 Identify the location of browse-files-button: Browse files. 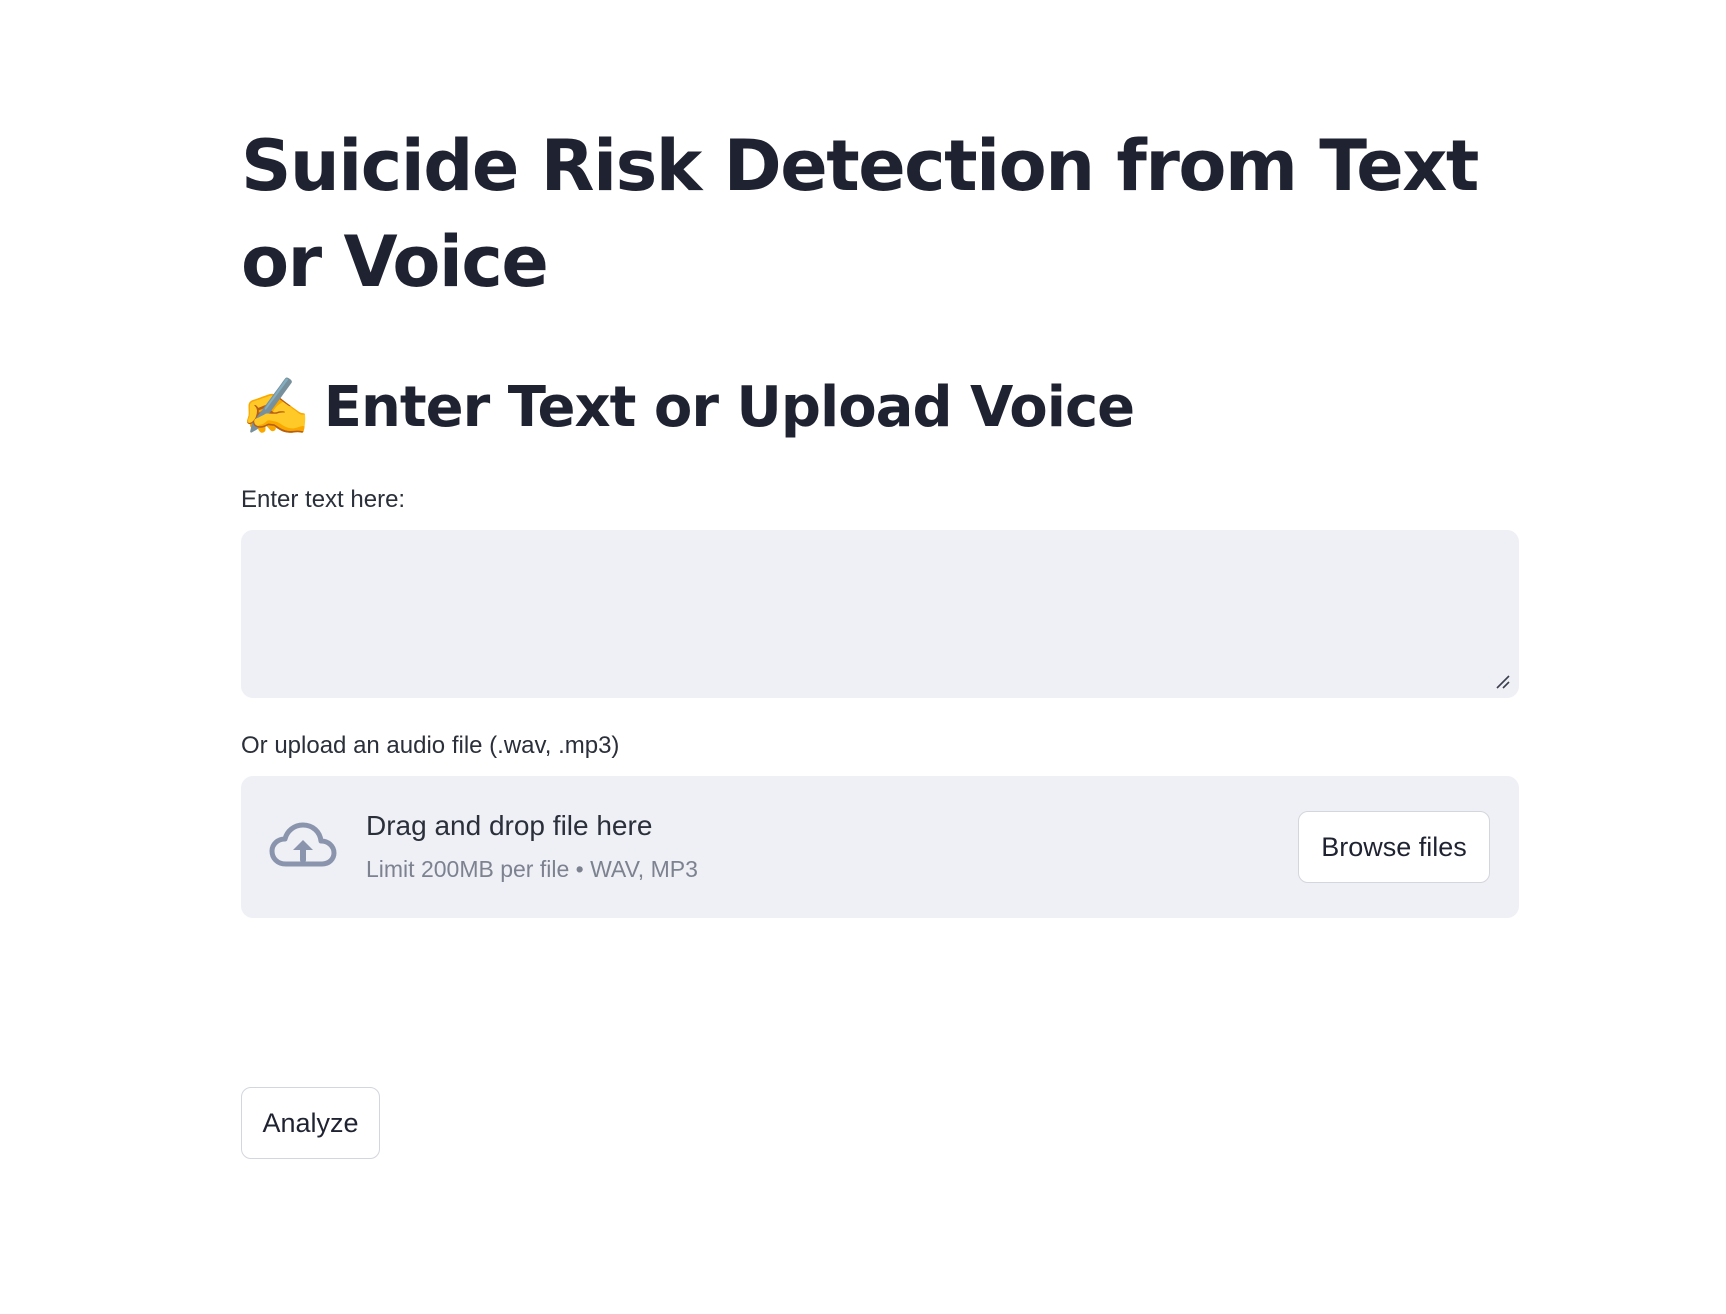
(1394, 847).